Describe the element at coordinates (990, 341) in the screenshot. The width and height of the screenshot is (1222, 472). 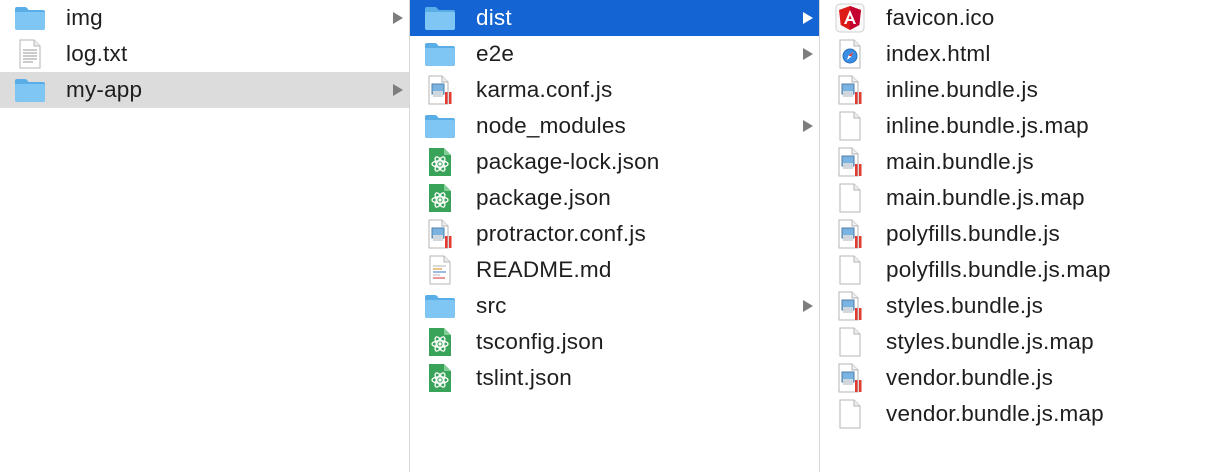
I see `file-name-label: styles.bundle.js.map` at that location.